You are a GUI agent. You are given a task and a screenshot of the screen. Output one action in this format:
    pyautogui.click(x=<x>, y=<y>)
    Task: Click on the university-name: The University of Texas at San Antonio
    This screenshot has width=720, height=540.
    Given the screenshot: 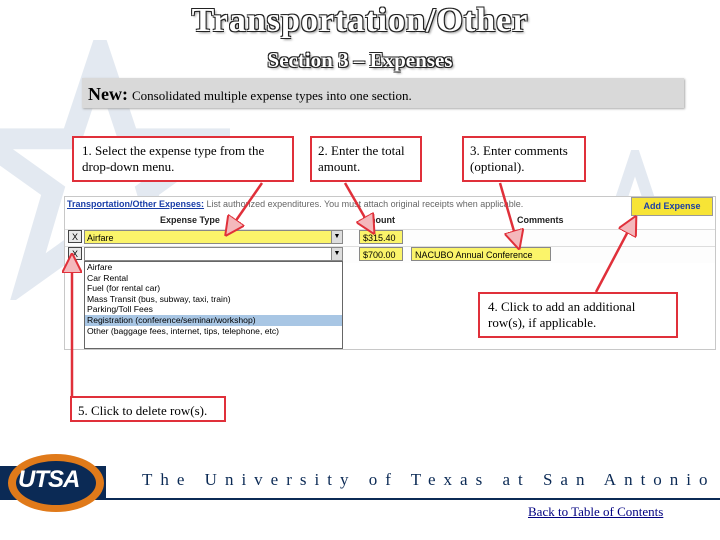 What is the action you would take?
    pyautogui.click(x=429, y=479)
    